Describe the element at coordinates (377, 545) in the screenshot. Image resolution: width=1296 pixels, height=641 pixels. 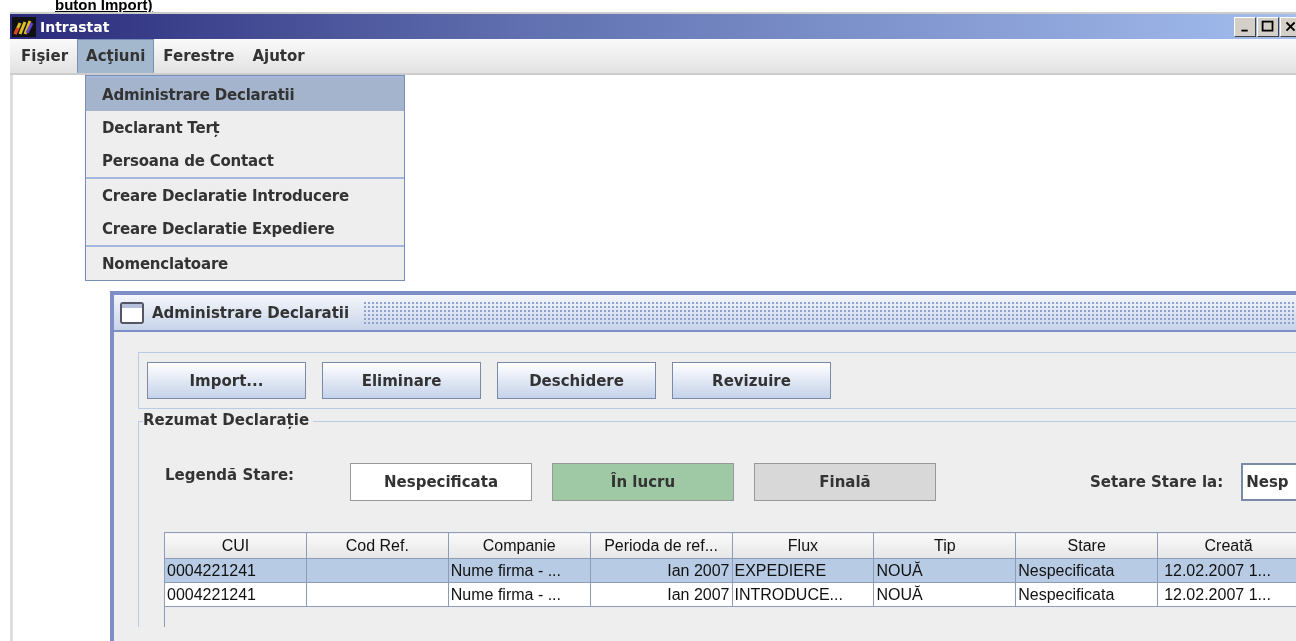
I see `column-header: Cod Ref.` at that location.